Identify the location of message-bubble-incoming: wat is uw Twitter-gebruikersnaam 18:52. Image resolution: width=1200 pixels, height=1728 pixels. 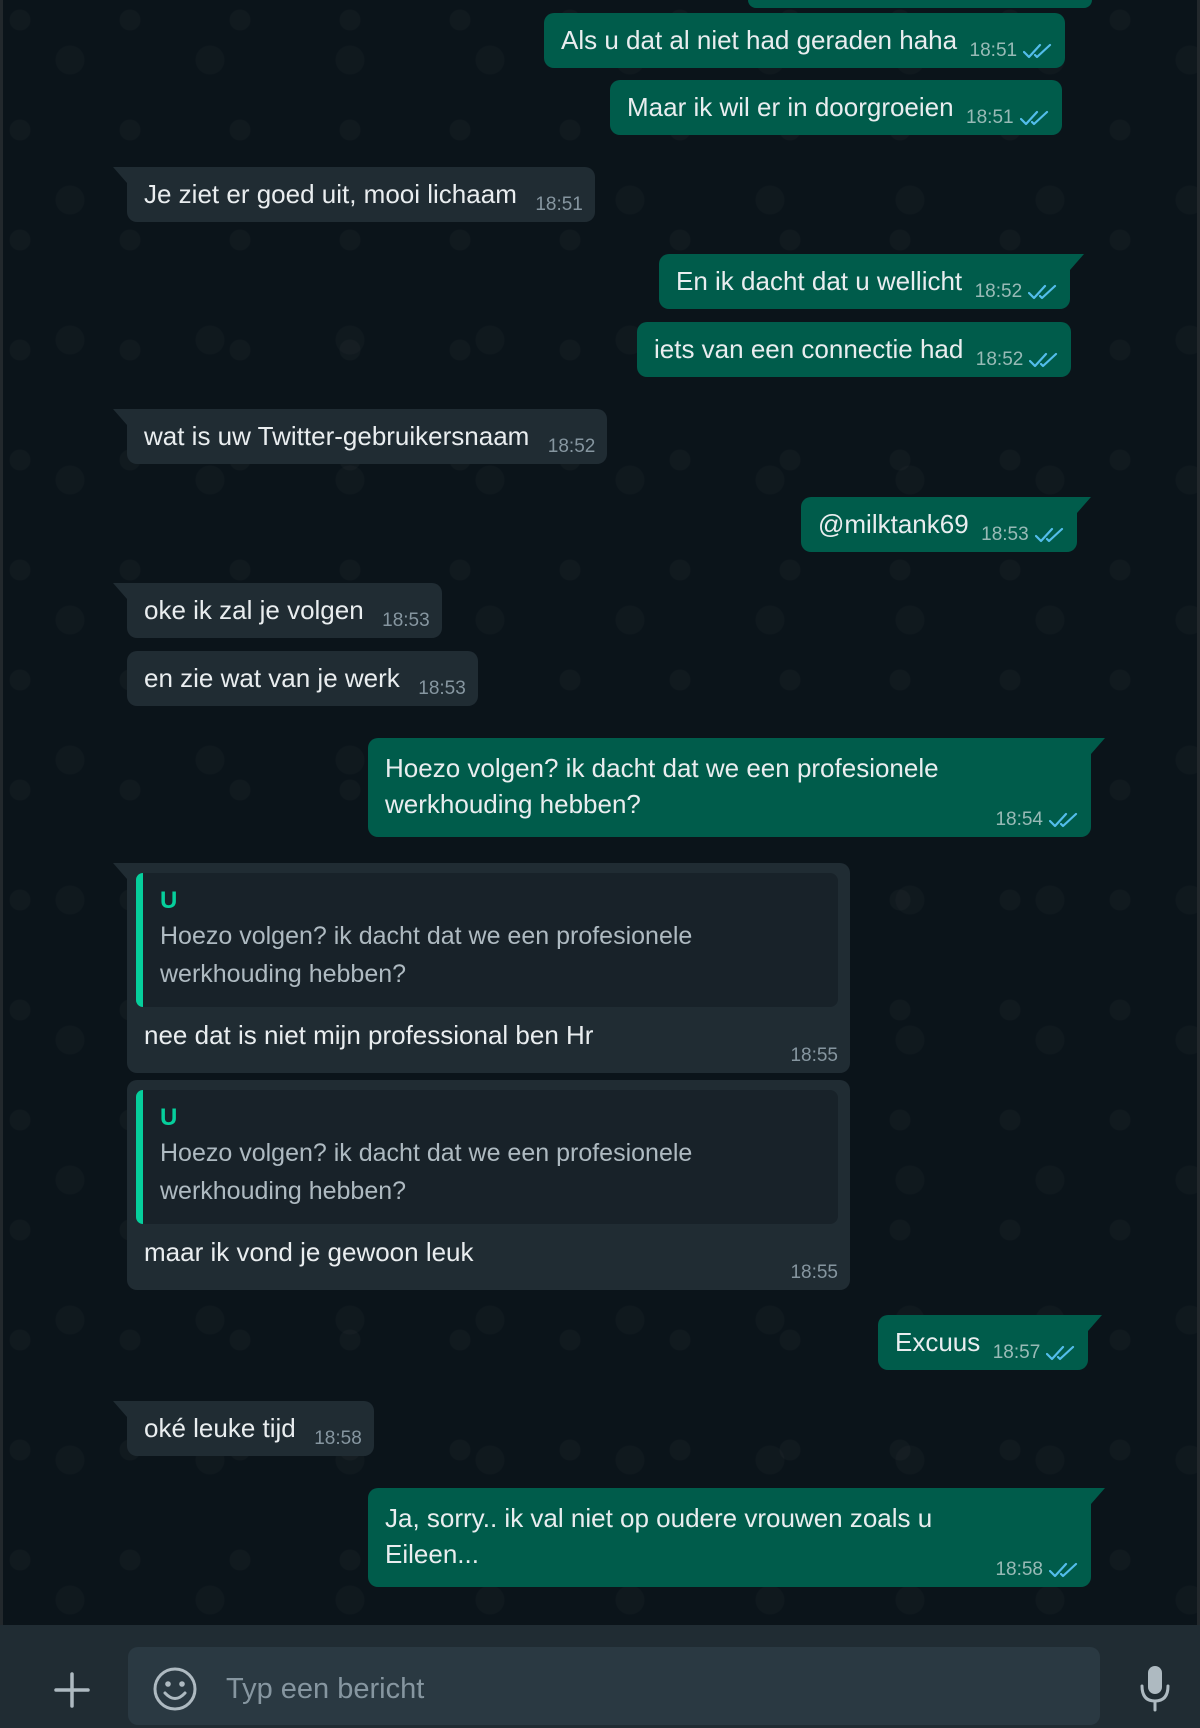
(360, 436).